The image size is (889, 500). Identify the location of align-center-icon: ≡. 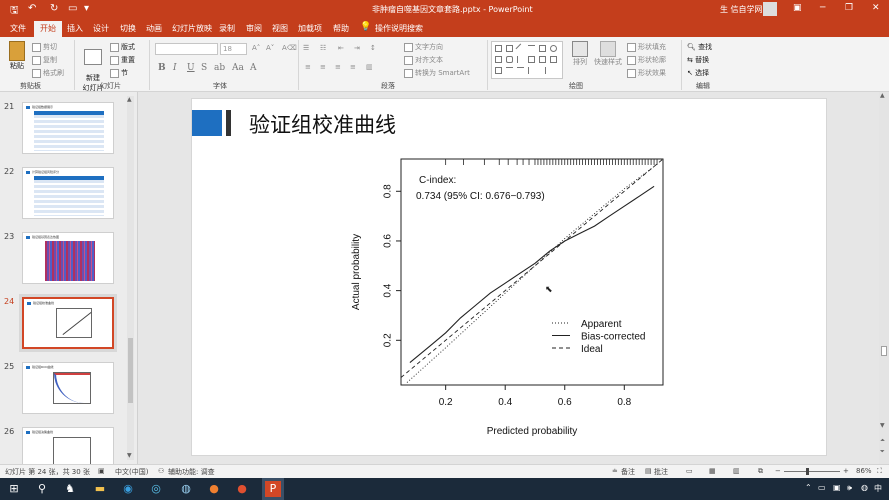
(323, 67).